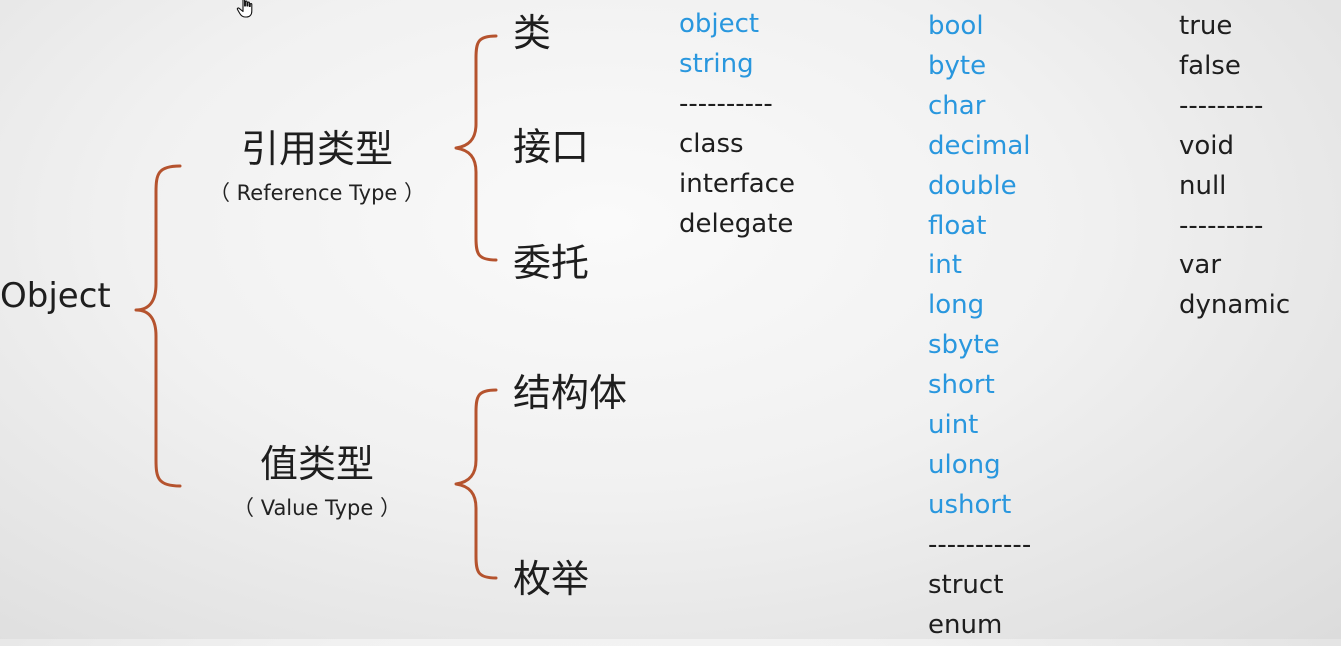  I want to click on keyword-item: double, so click(972, 185).